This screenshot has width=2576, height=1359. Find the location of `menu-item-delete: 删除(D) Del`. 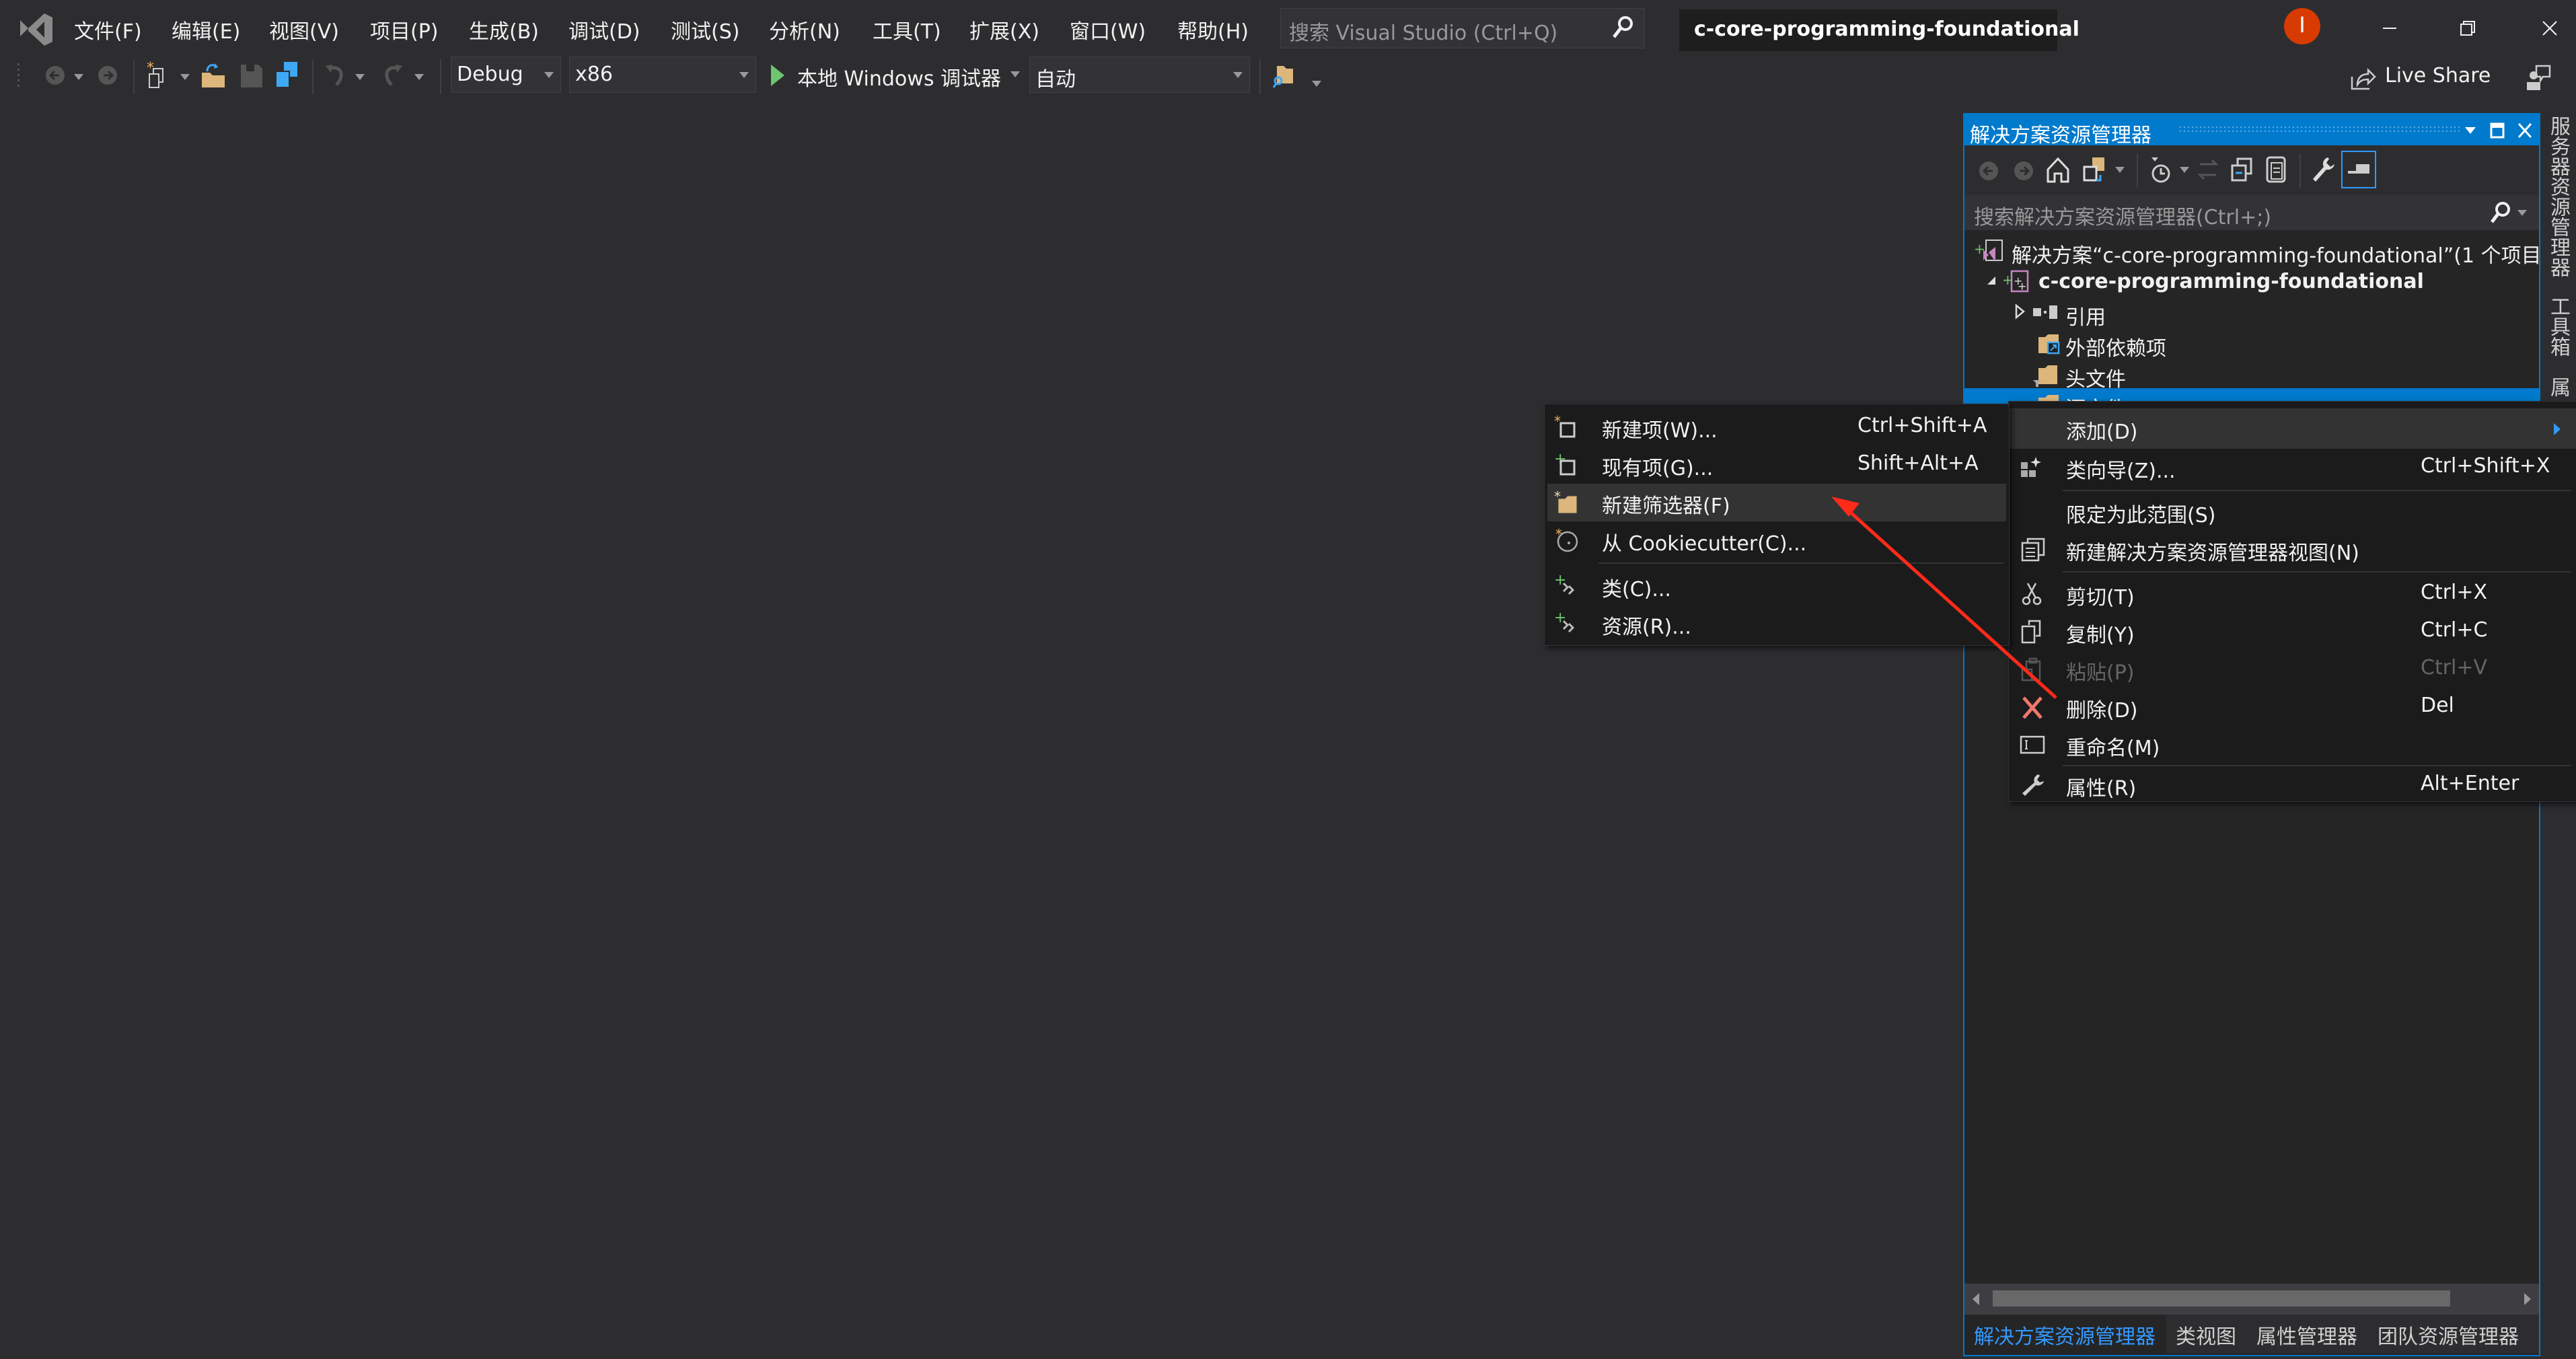

menu-item-delete: 删除(D) Del is located at coordinates (2292, 707).